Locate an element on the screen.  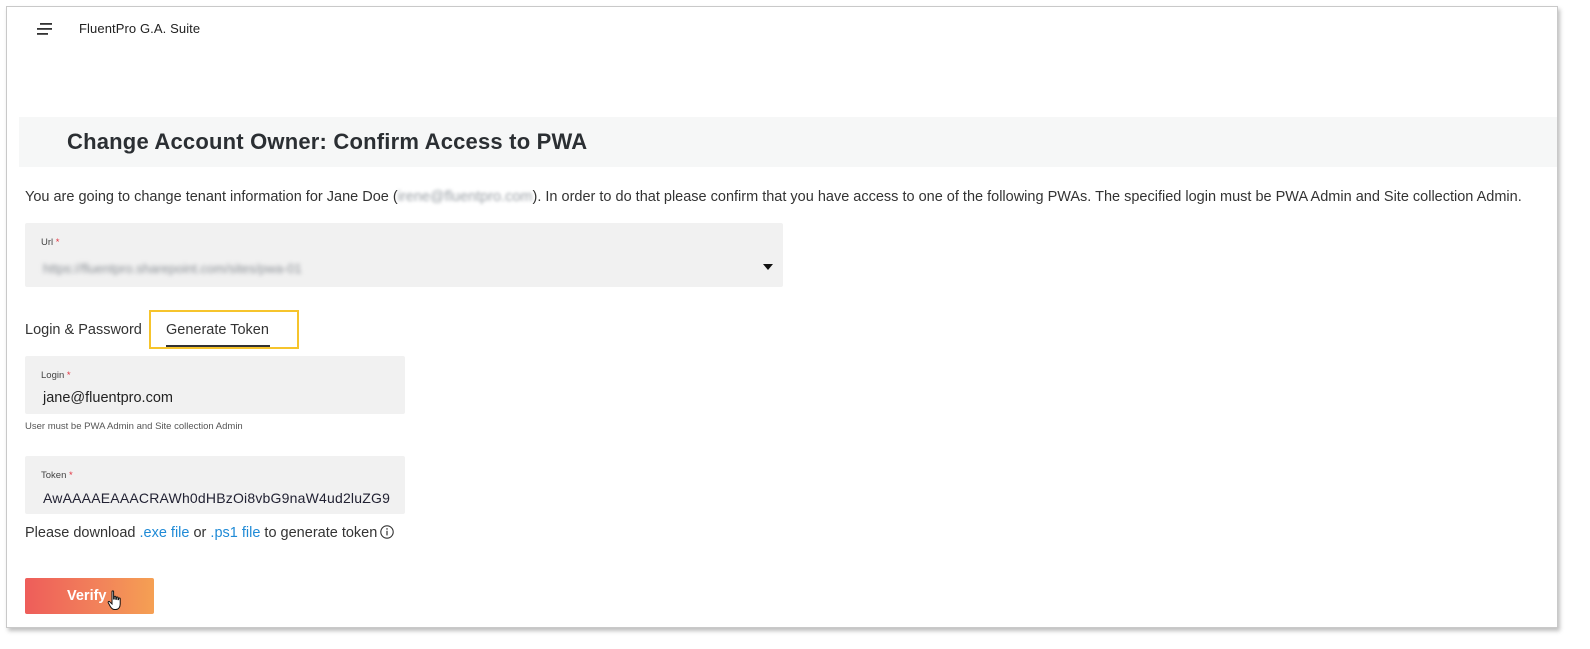
url-label-text: Url is located at coordinates (47, 242).